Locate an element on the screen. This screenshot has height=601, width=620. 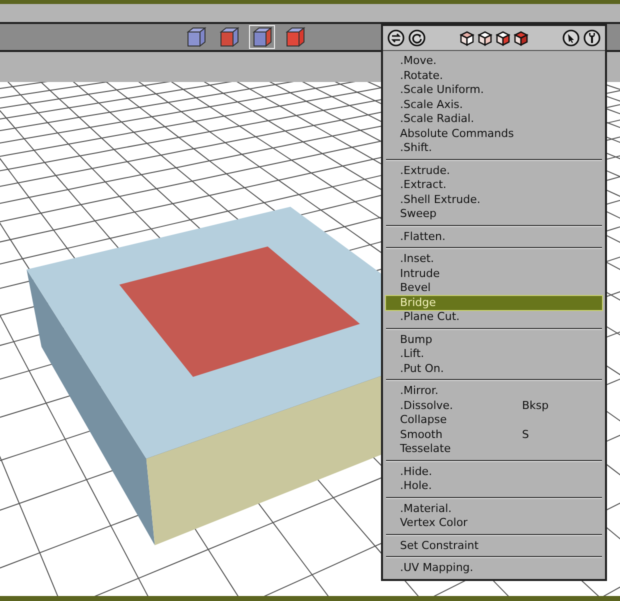
menu-item: .Plane Cut. is located at coordinates (494, 317).